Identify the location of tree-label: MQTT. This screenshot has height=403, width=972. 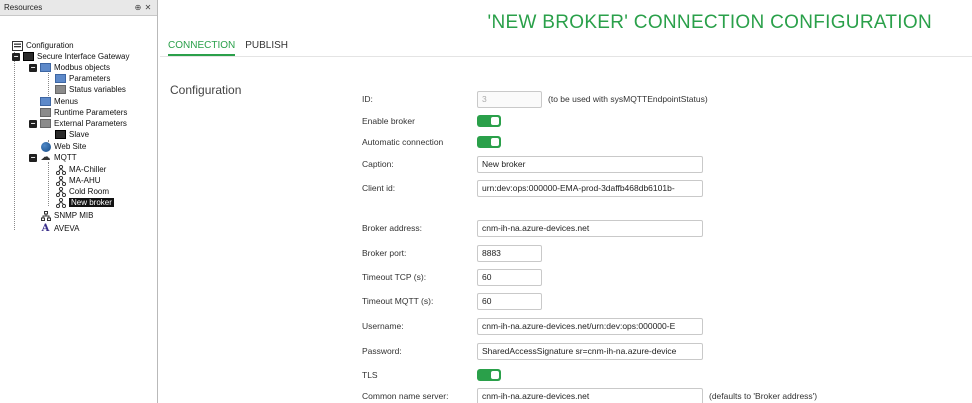
(65, 157).